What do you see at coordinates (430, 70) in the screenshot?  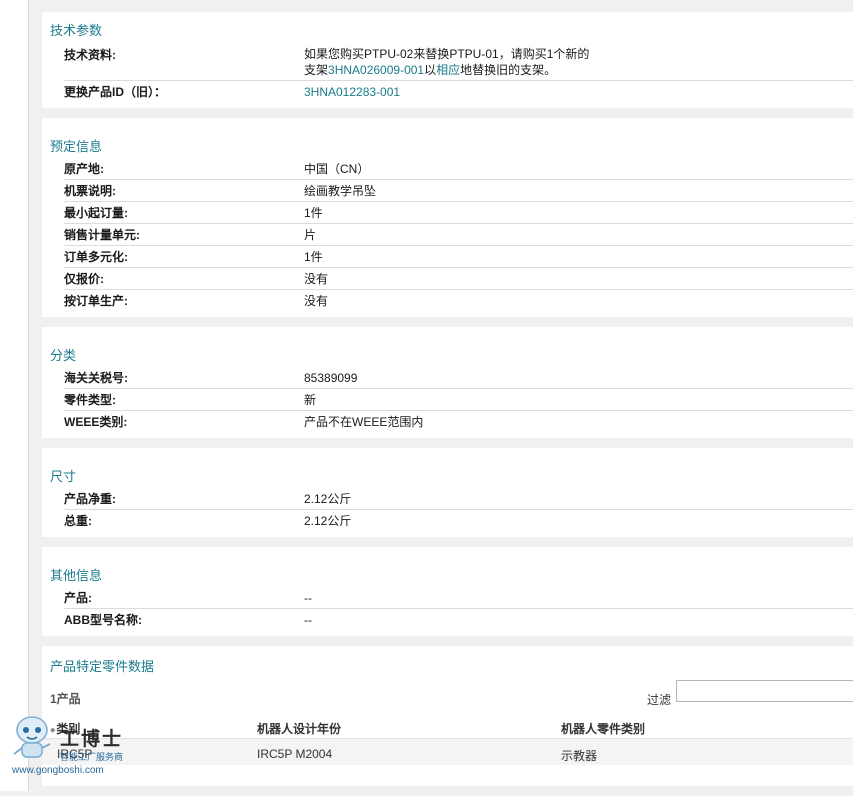 I see `tech-doc-text-b: 以` at bounding box center [430, 70].